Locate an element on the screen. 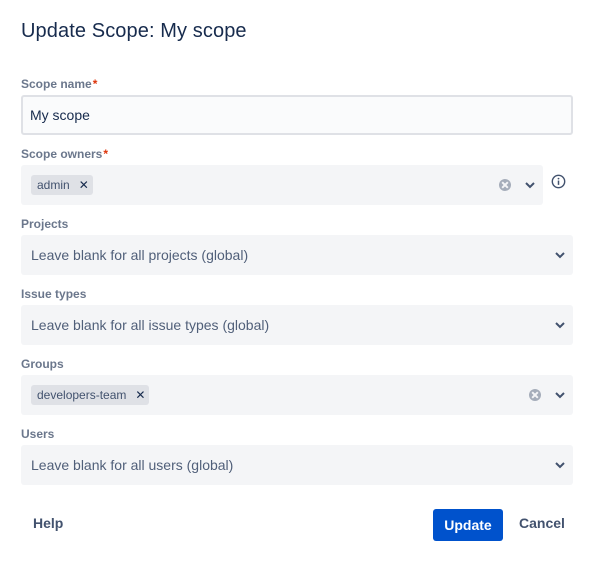 This screenshot has height=562, width=593. issue-types-label: Issue types is located at coordinates (54, 294).